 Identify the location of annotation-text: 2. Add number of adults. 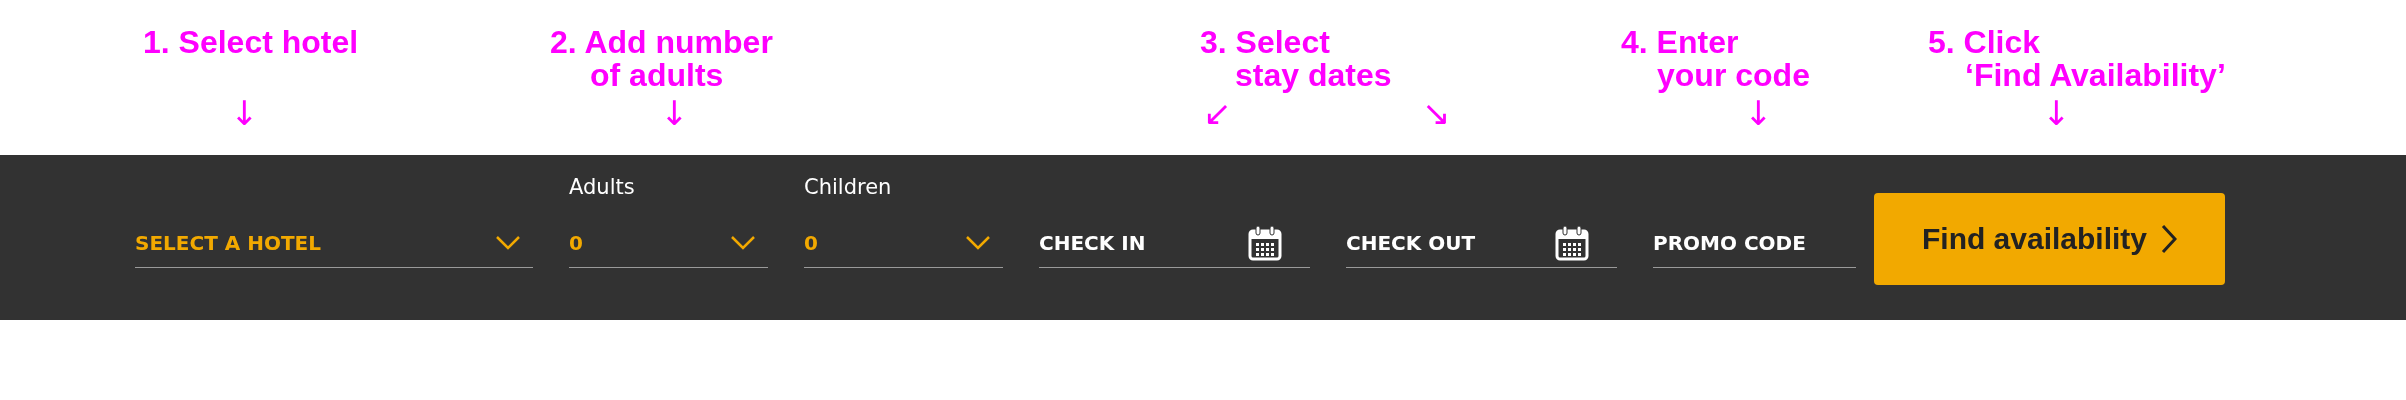
(661, 59).